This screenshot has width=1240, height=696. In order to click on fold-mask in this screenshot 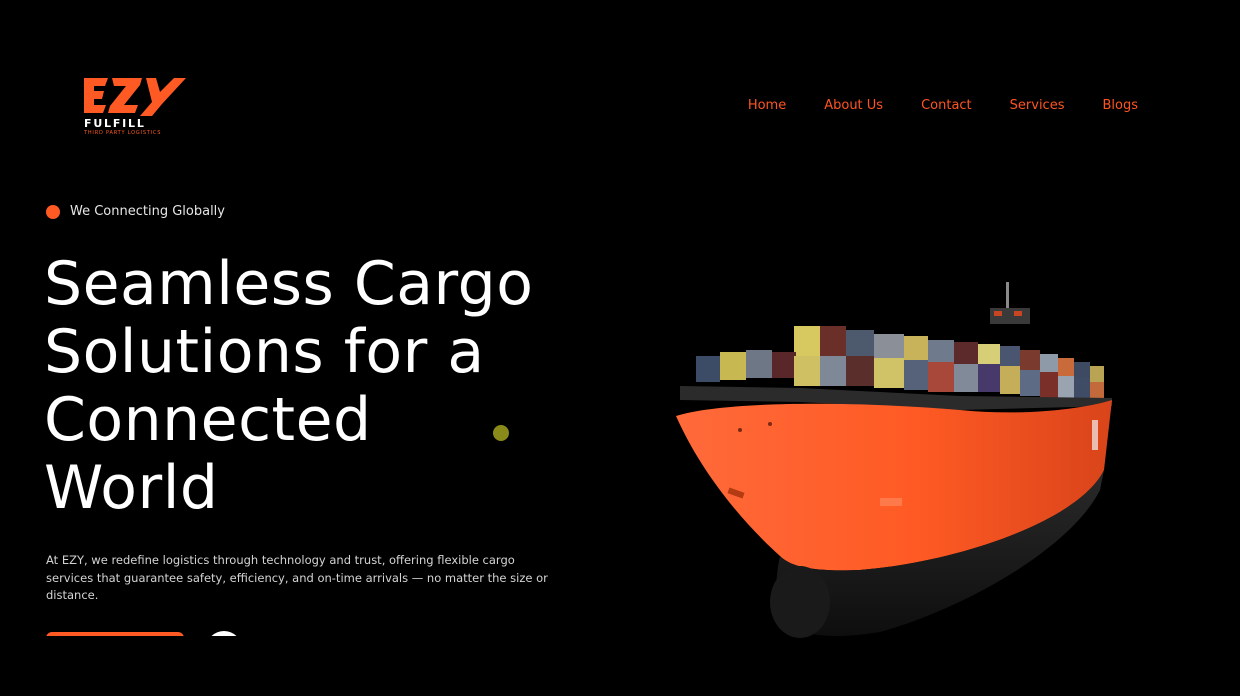, I will do `click(620, 666)`.